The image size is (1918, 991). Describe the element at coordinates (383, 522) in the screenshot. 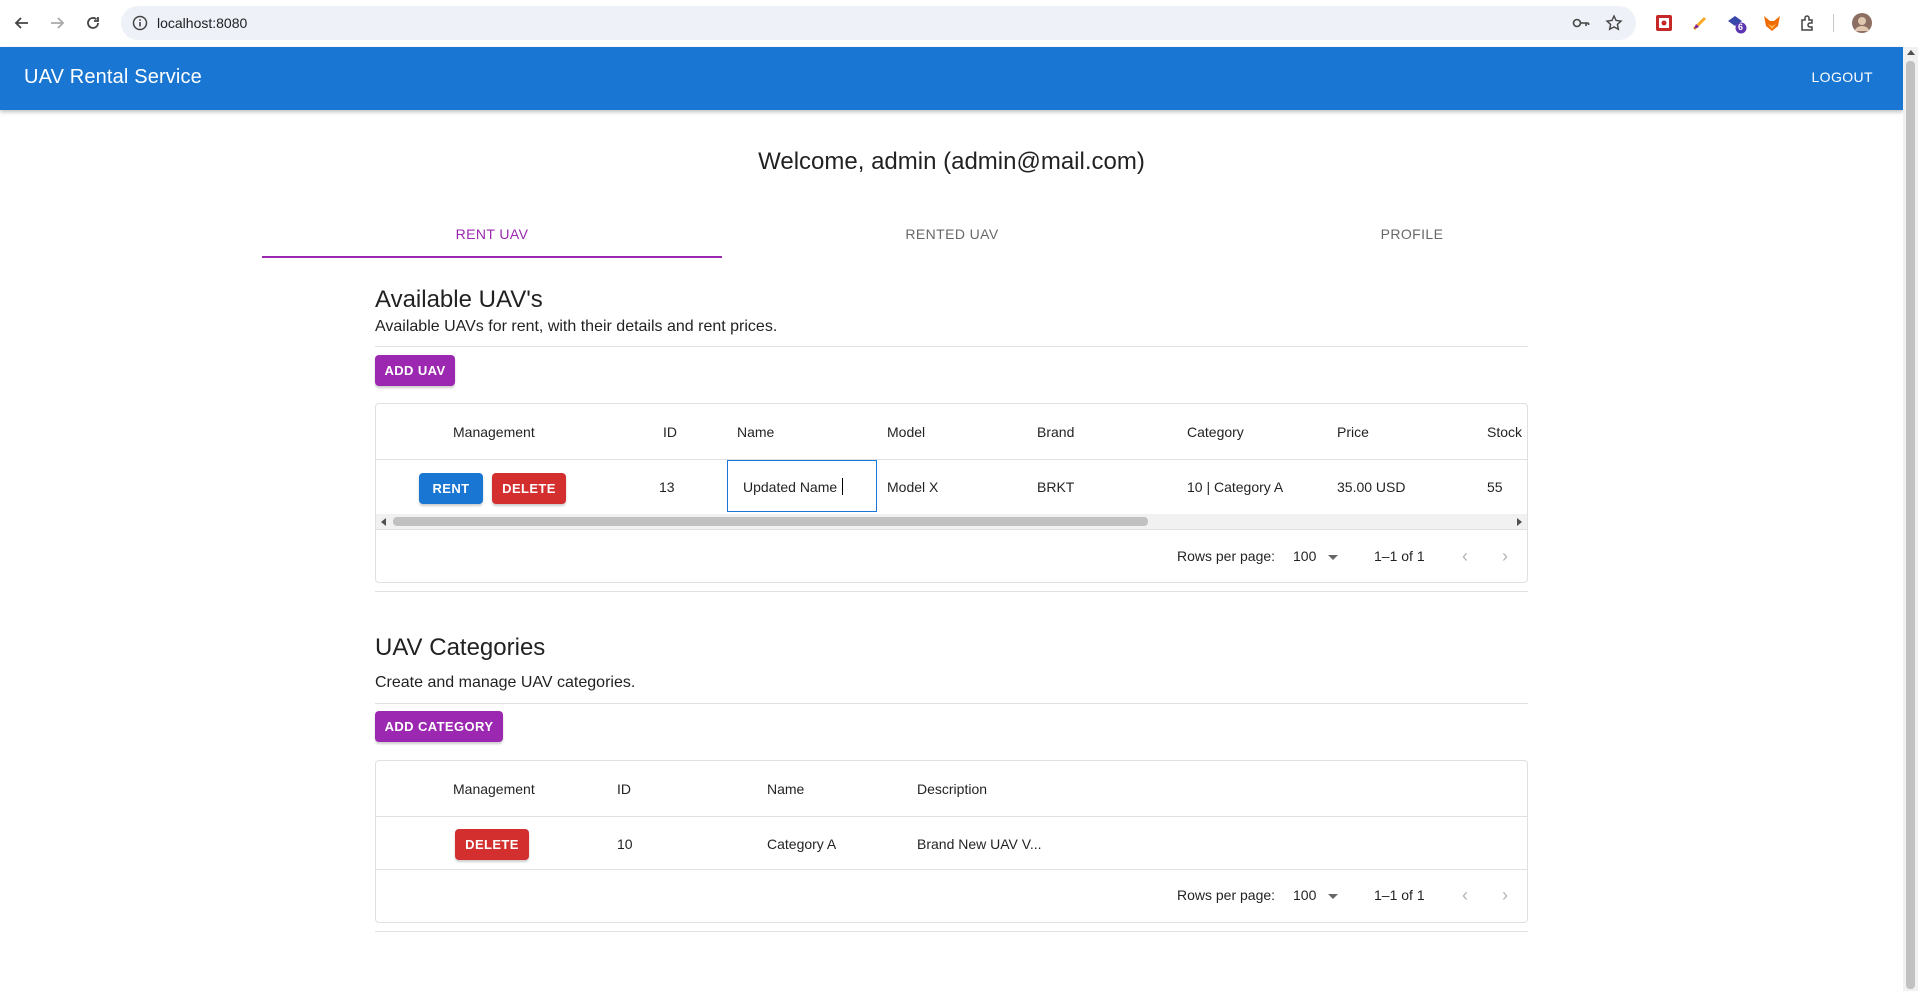

I see `scroll-left-arrow-icon` at that location.